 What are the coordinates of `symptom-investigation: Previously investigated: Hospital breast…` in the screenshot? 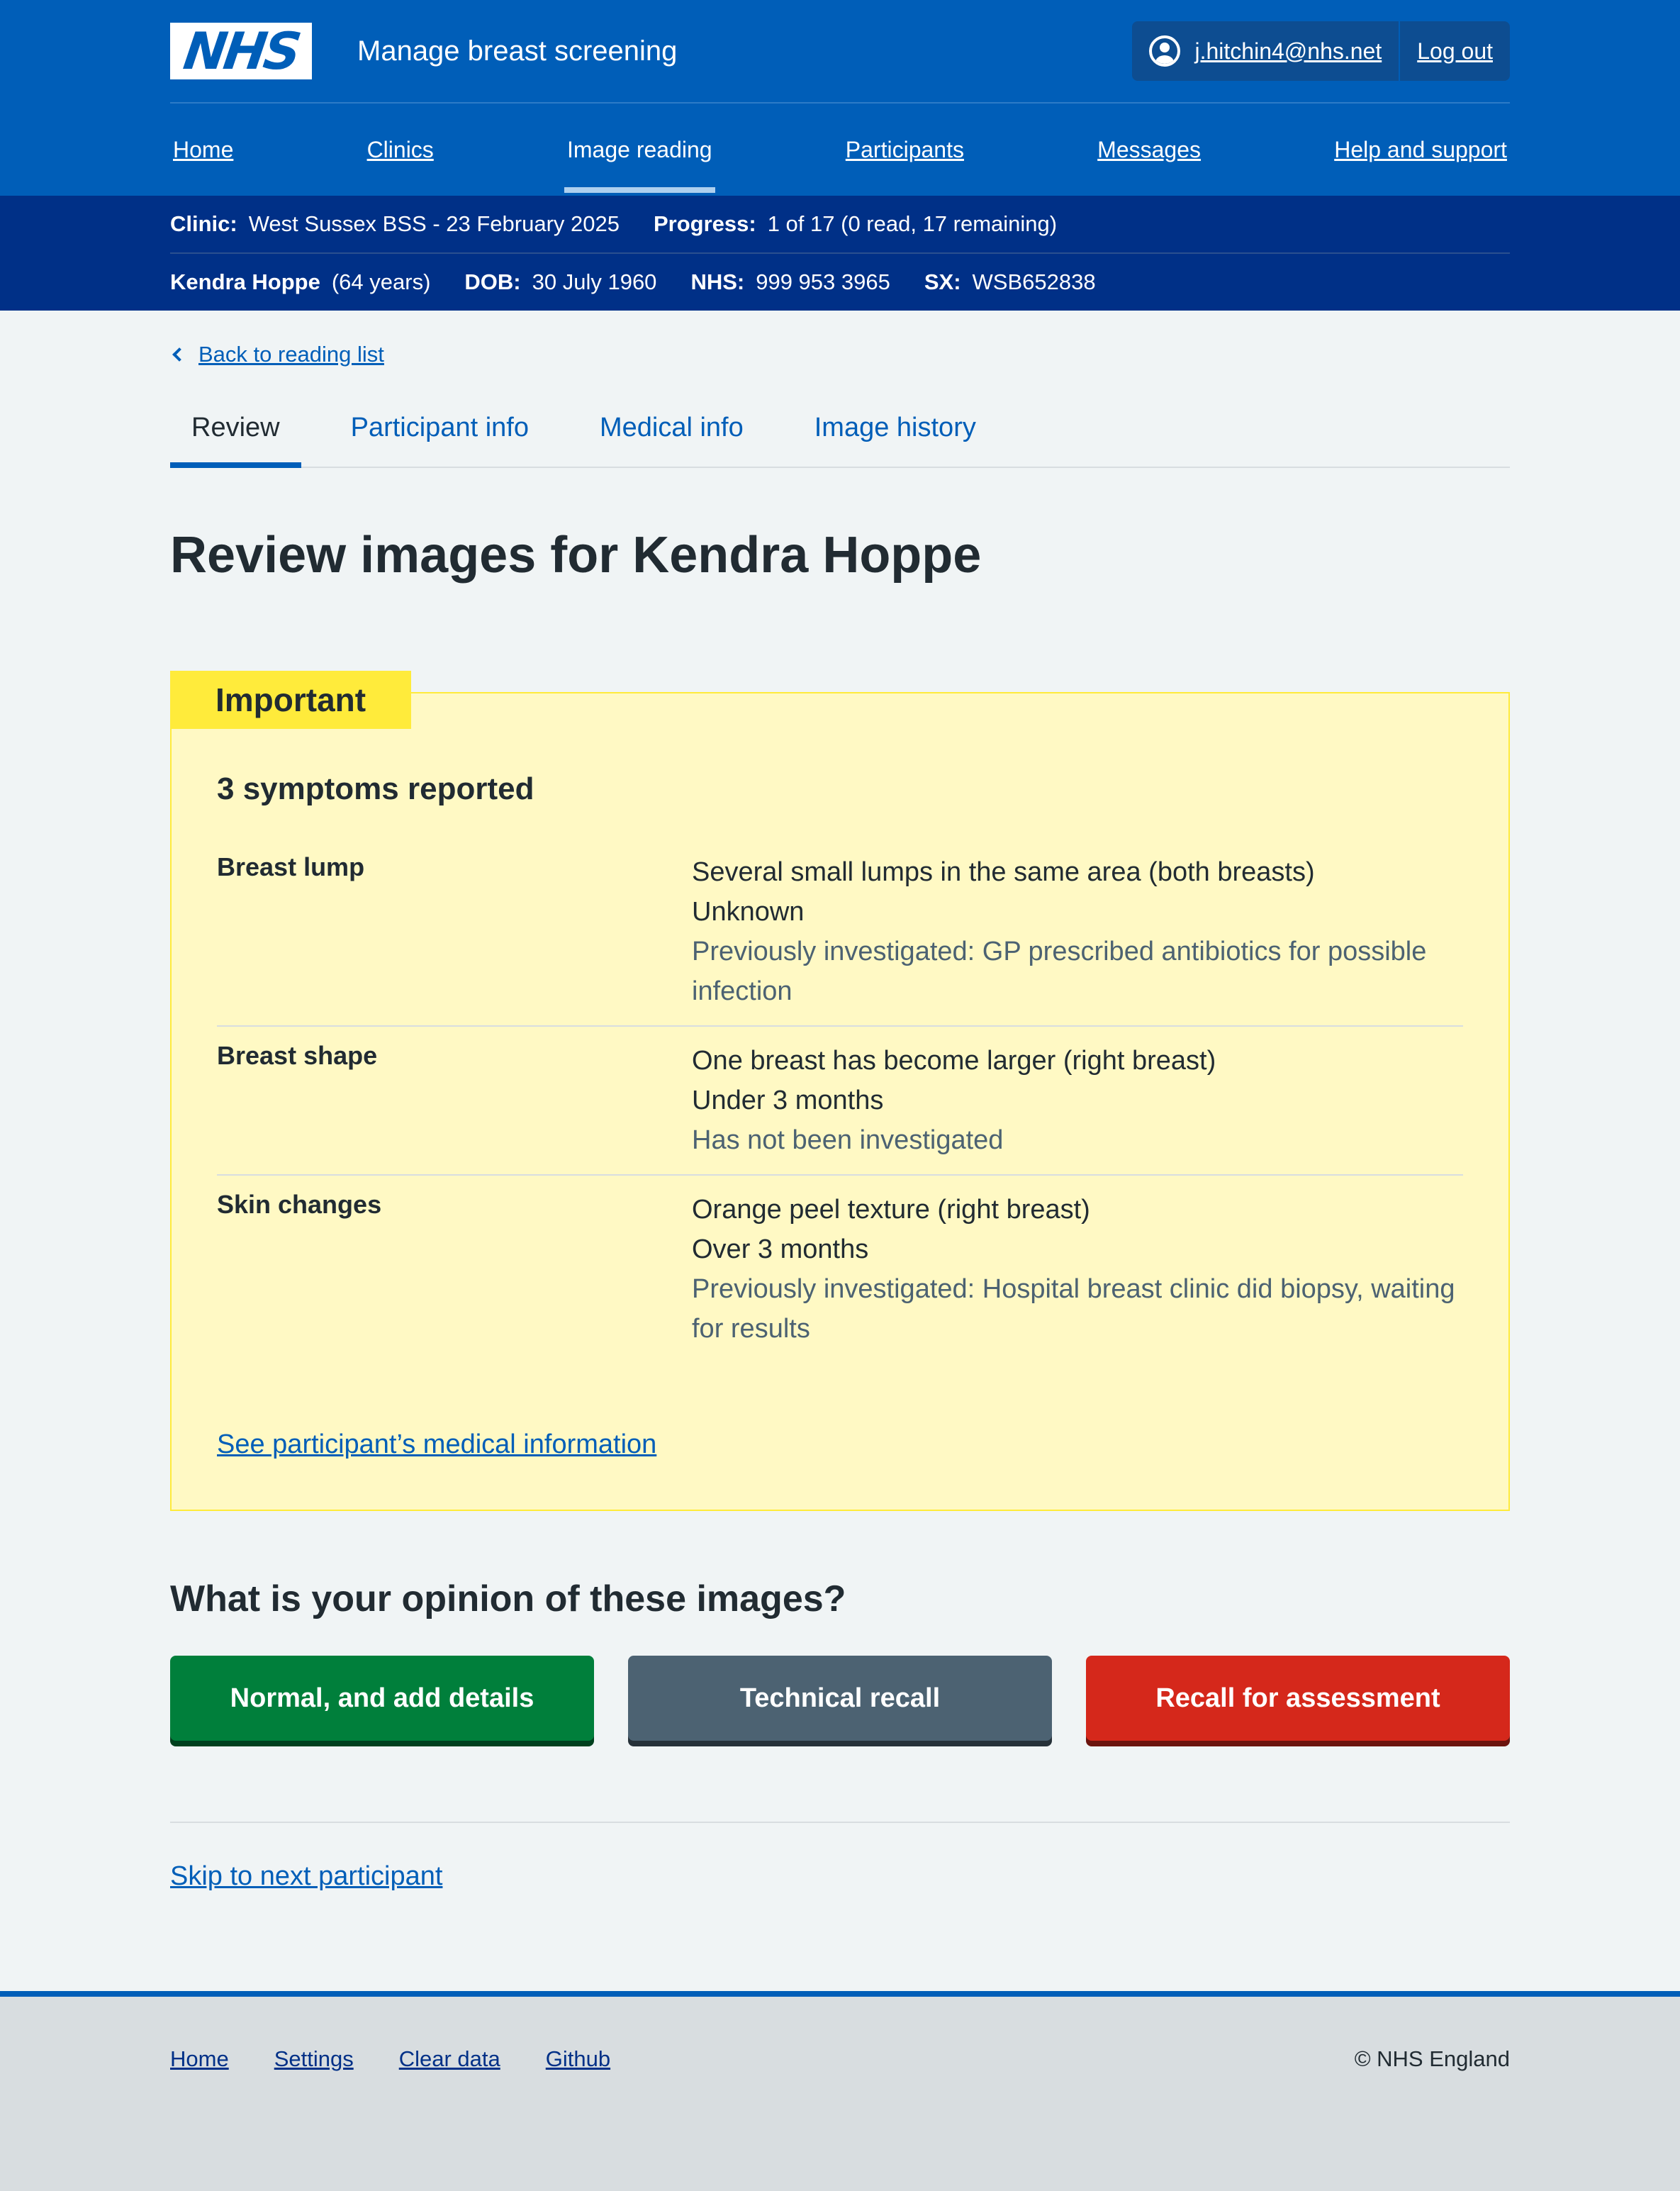 It's located at (1073, 1309).